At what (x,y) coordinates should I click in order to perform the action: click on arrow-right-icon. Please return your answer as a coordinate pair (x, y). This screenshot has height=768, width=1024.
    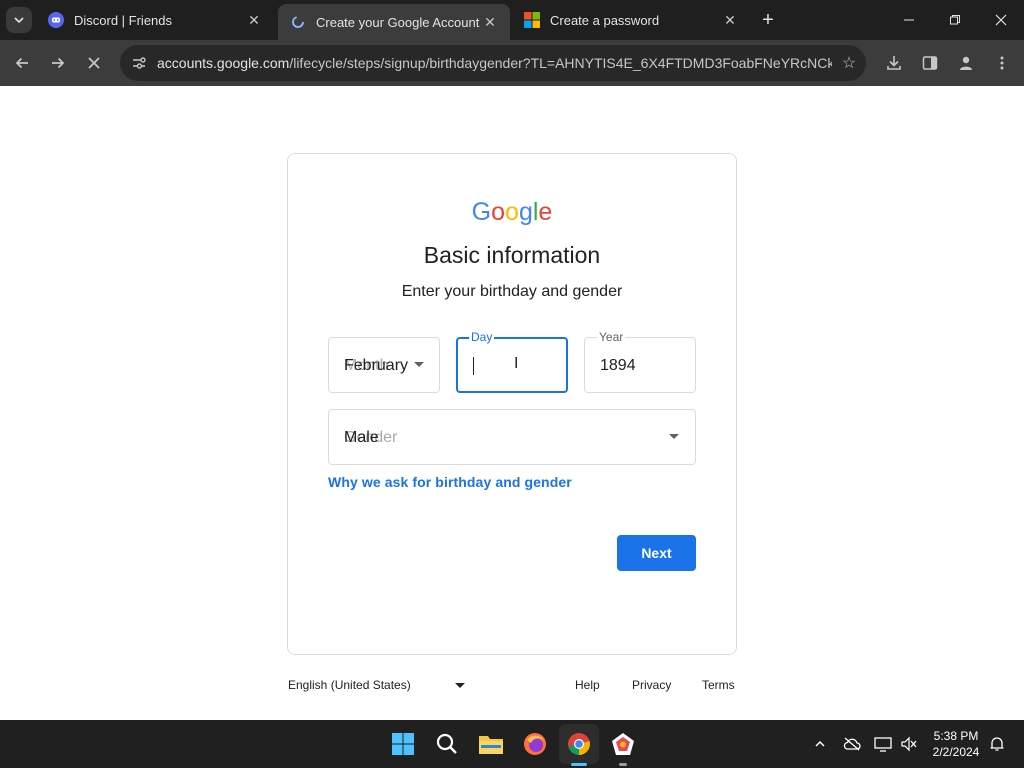
    Looking at the image, I should click on (58, 63).